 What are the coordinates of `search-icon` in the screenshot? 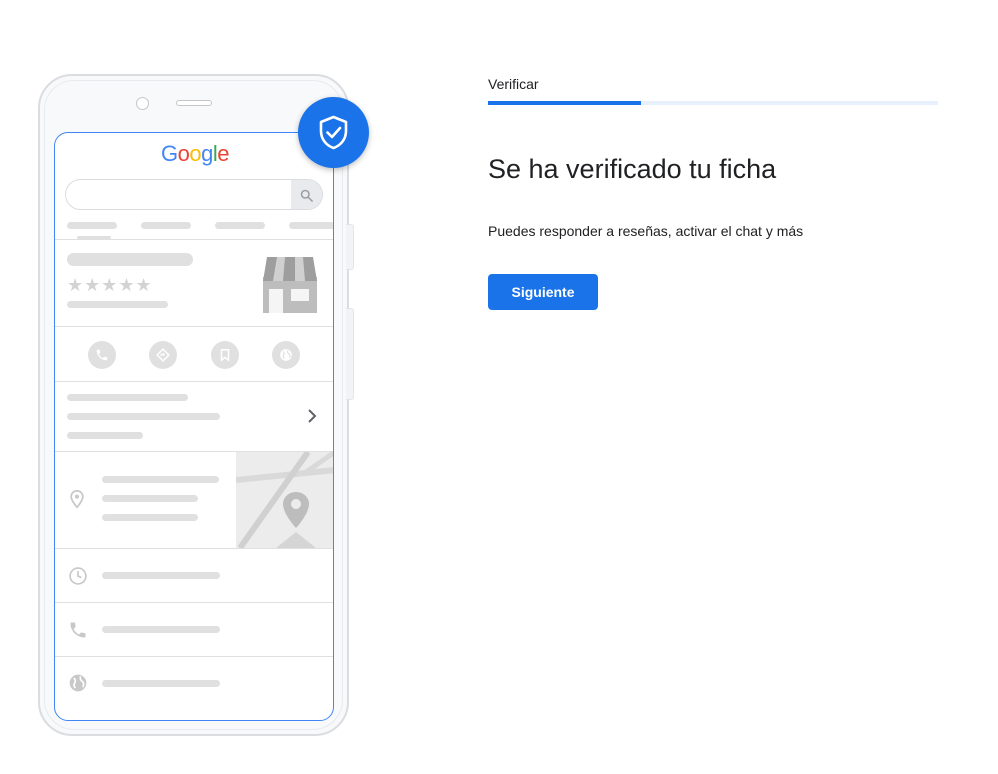 It's located at (306, 194).